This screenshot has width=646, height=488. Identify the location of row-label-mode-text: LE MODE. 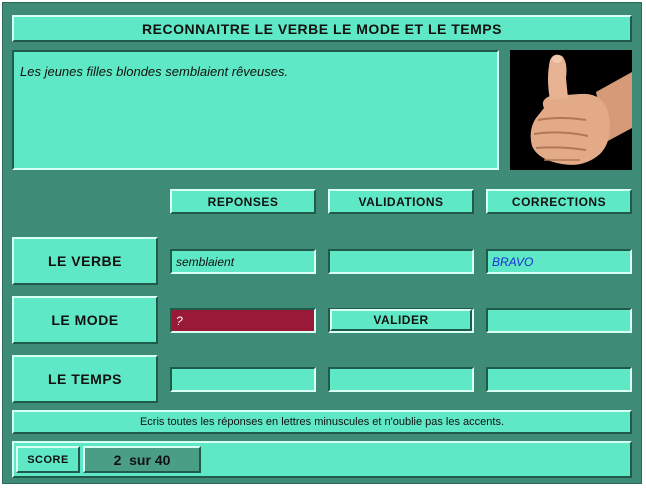
(85, 320).